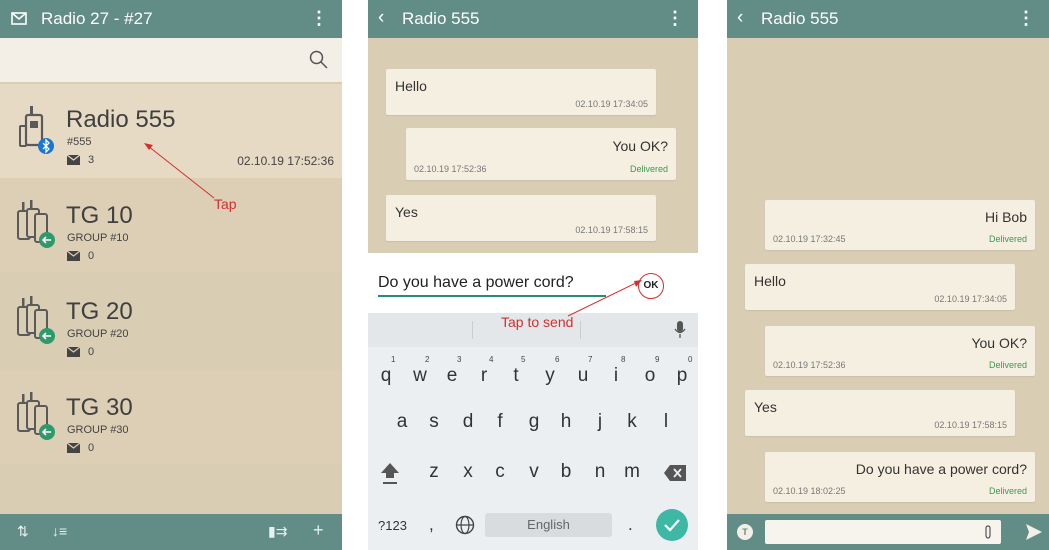 The width and height of the screenshot is (1049, 550). What do you see at coordinates (900, 225) in the screenshot?
I see `message-bubble-outgoing: Hi Bob 02.10.19 17:32:45 Delivered` at bounding box center [900, 225].